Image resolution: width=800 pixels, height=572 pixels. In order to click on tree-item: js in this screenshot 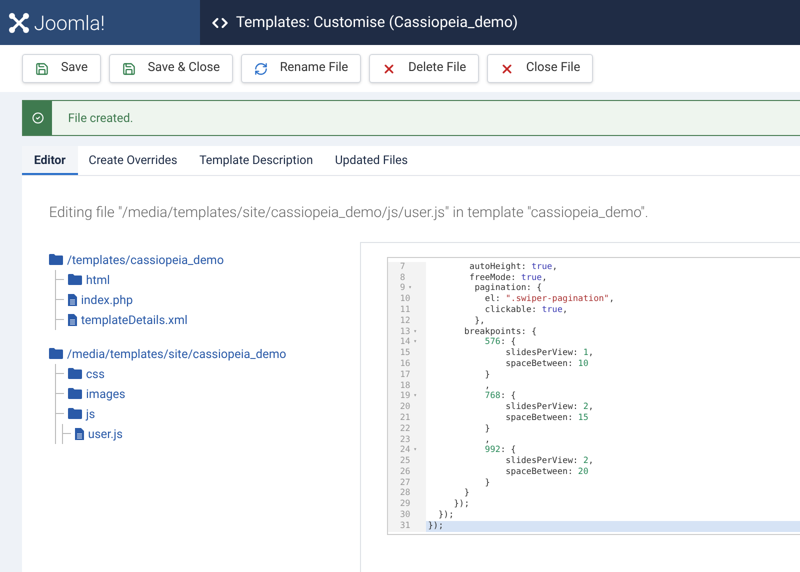, I will do `click(91, 413)`.